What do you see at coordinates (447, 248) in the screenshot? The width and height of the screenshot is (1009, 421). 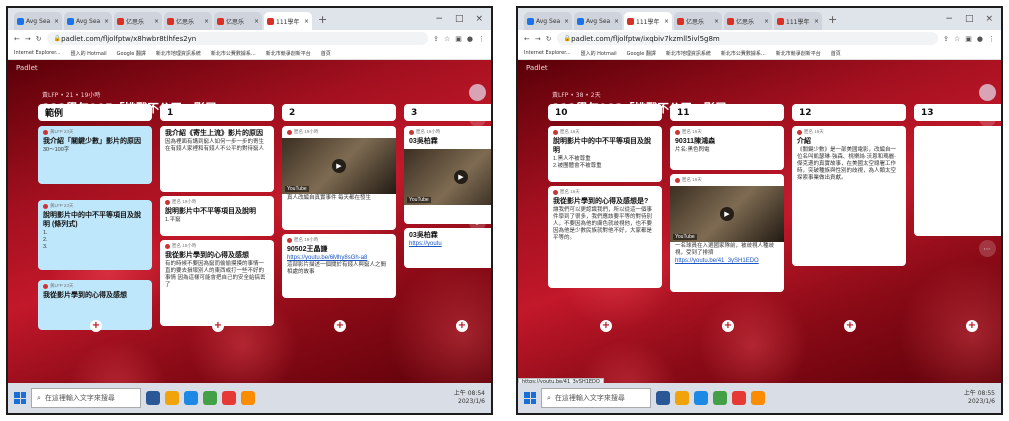 I see `post-card: 03吳柏霖 https://youtu` at bounding box center [447, 248].